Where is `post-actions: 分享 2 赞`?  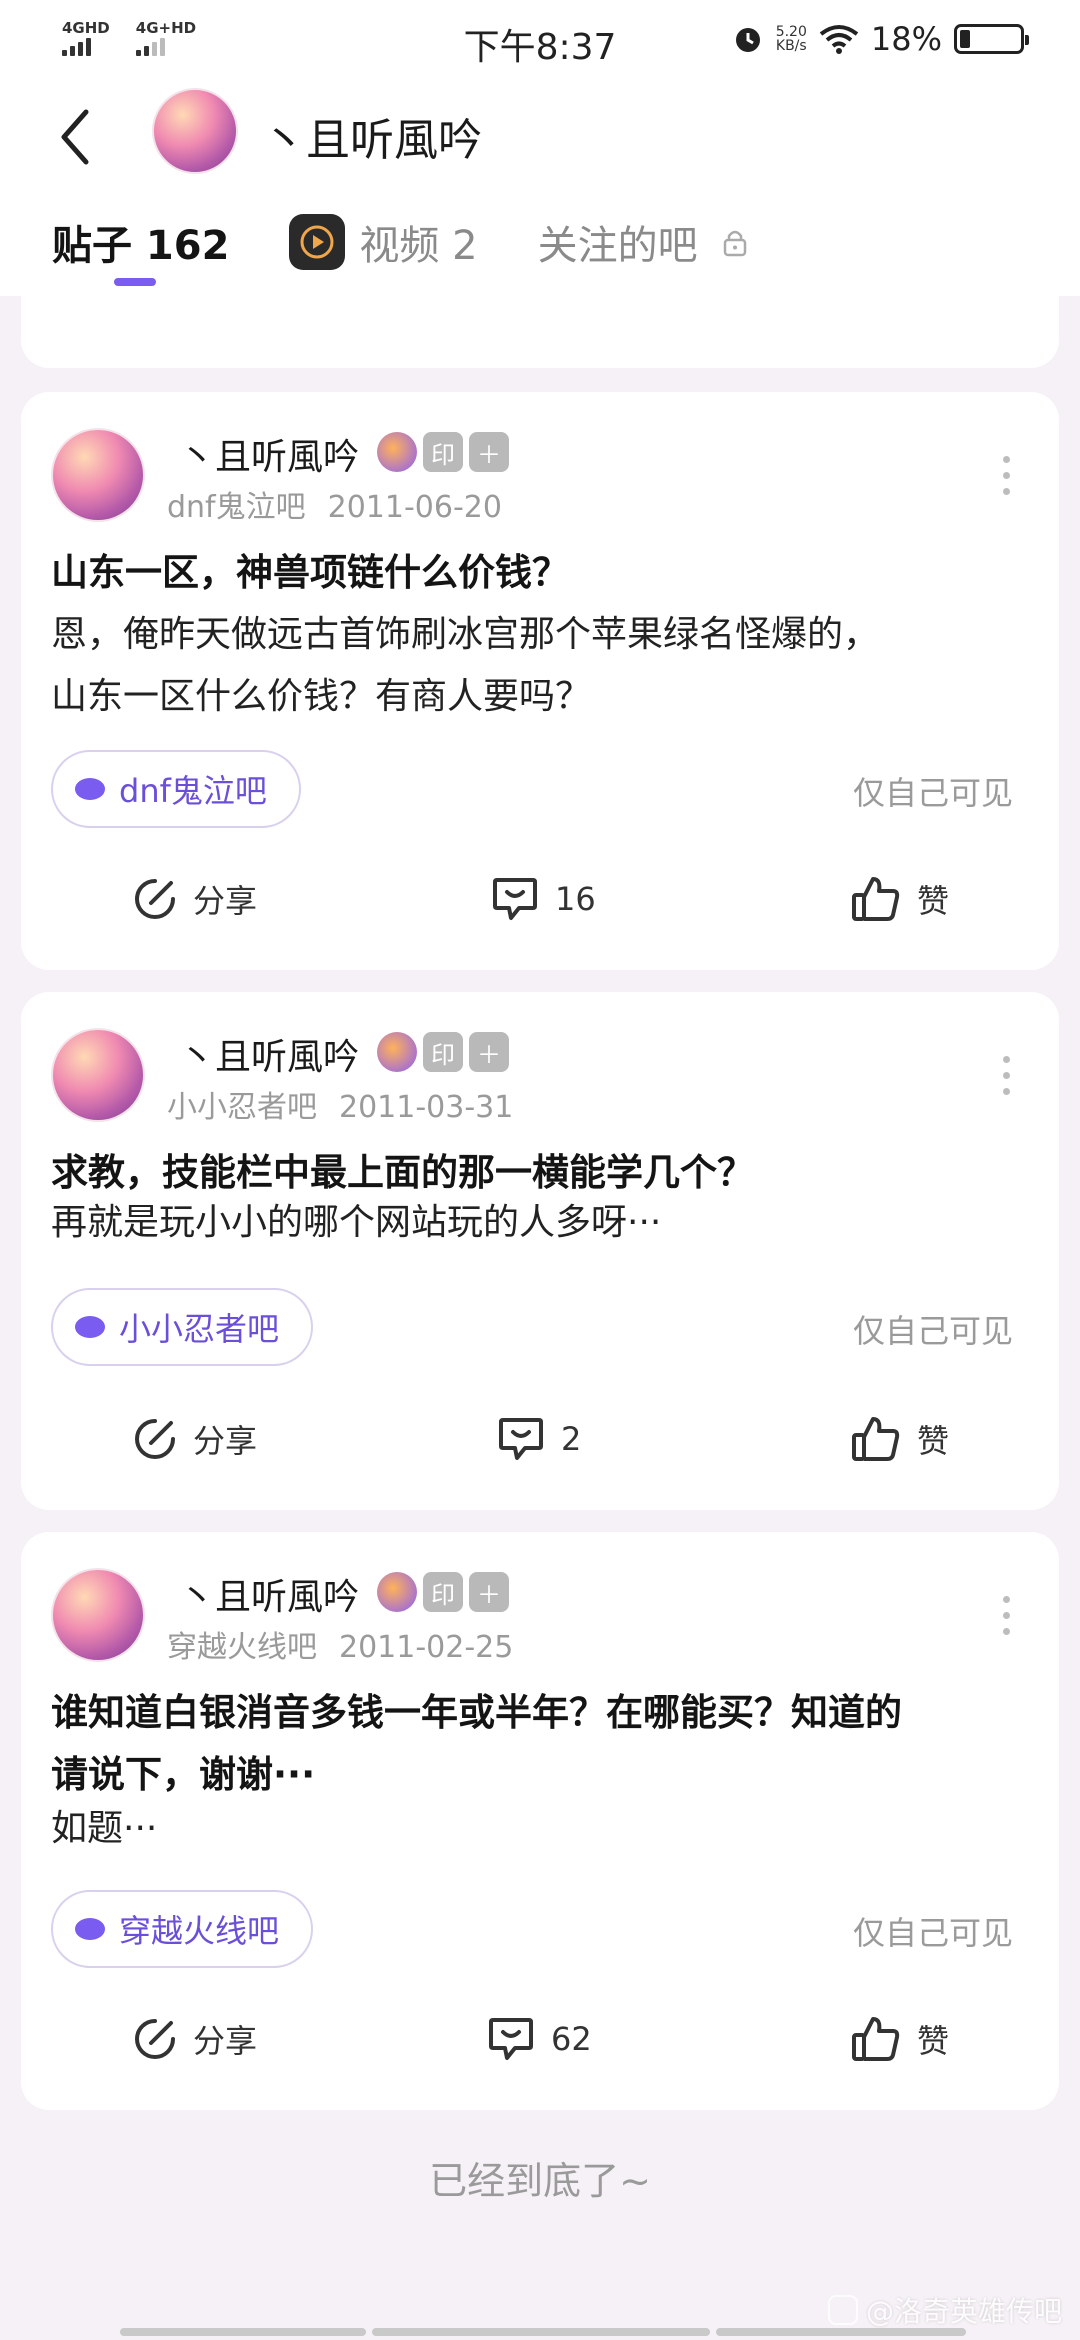 post-actions: 分享 2 赞 is located at coordinates (540, 1439).